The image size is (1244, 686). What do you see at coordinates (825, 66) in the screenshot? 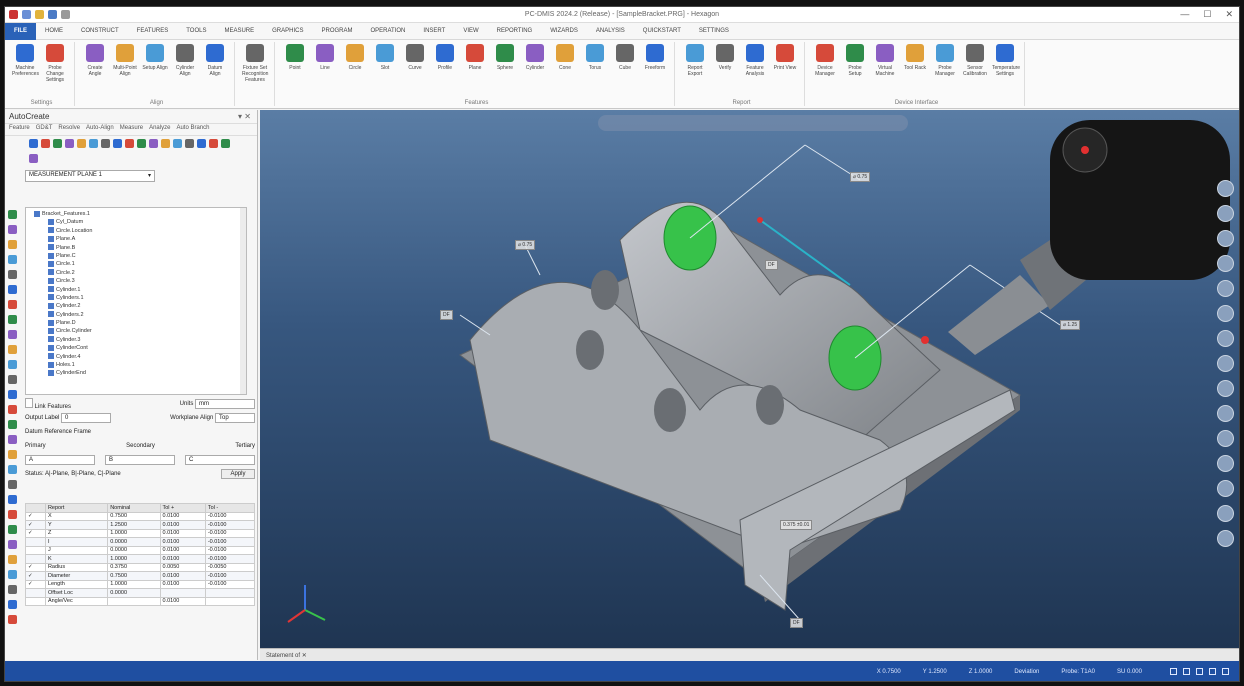
I see `device-manager-button: Device Manager` at bounding box center [825, 66].